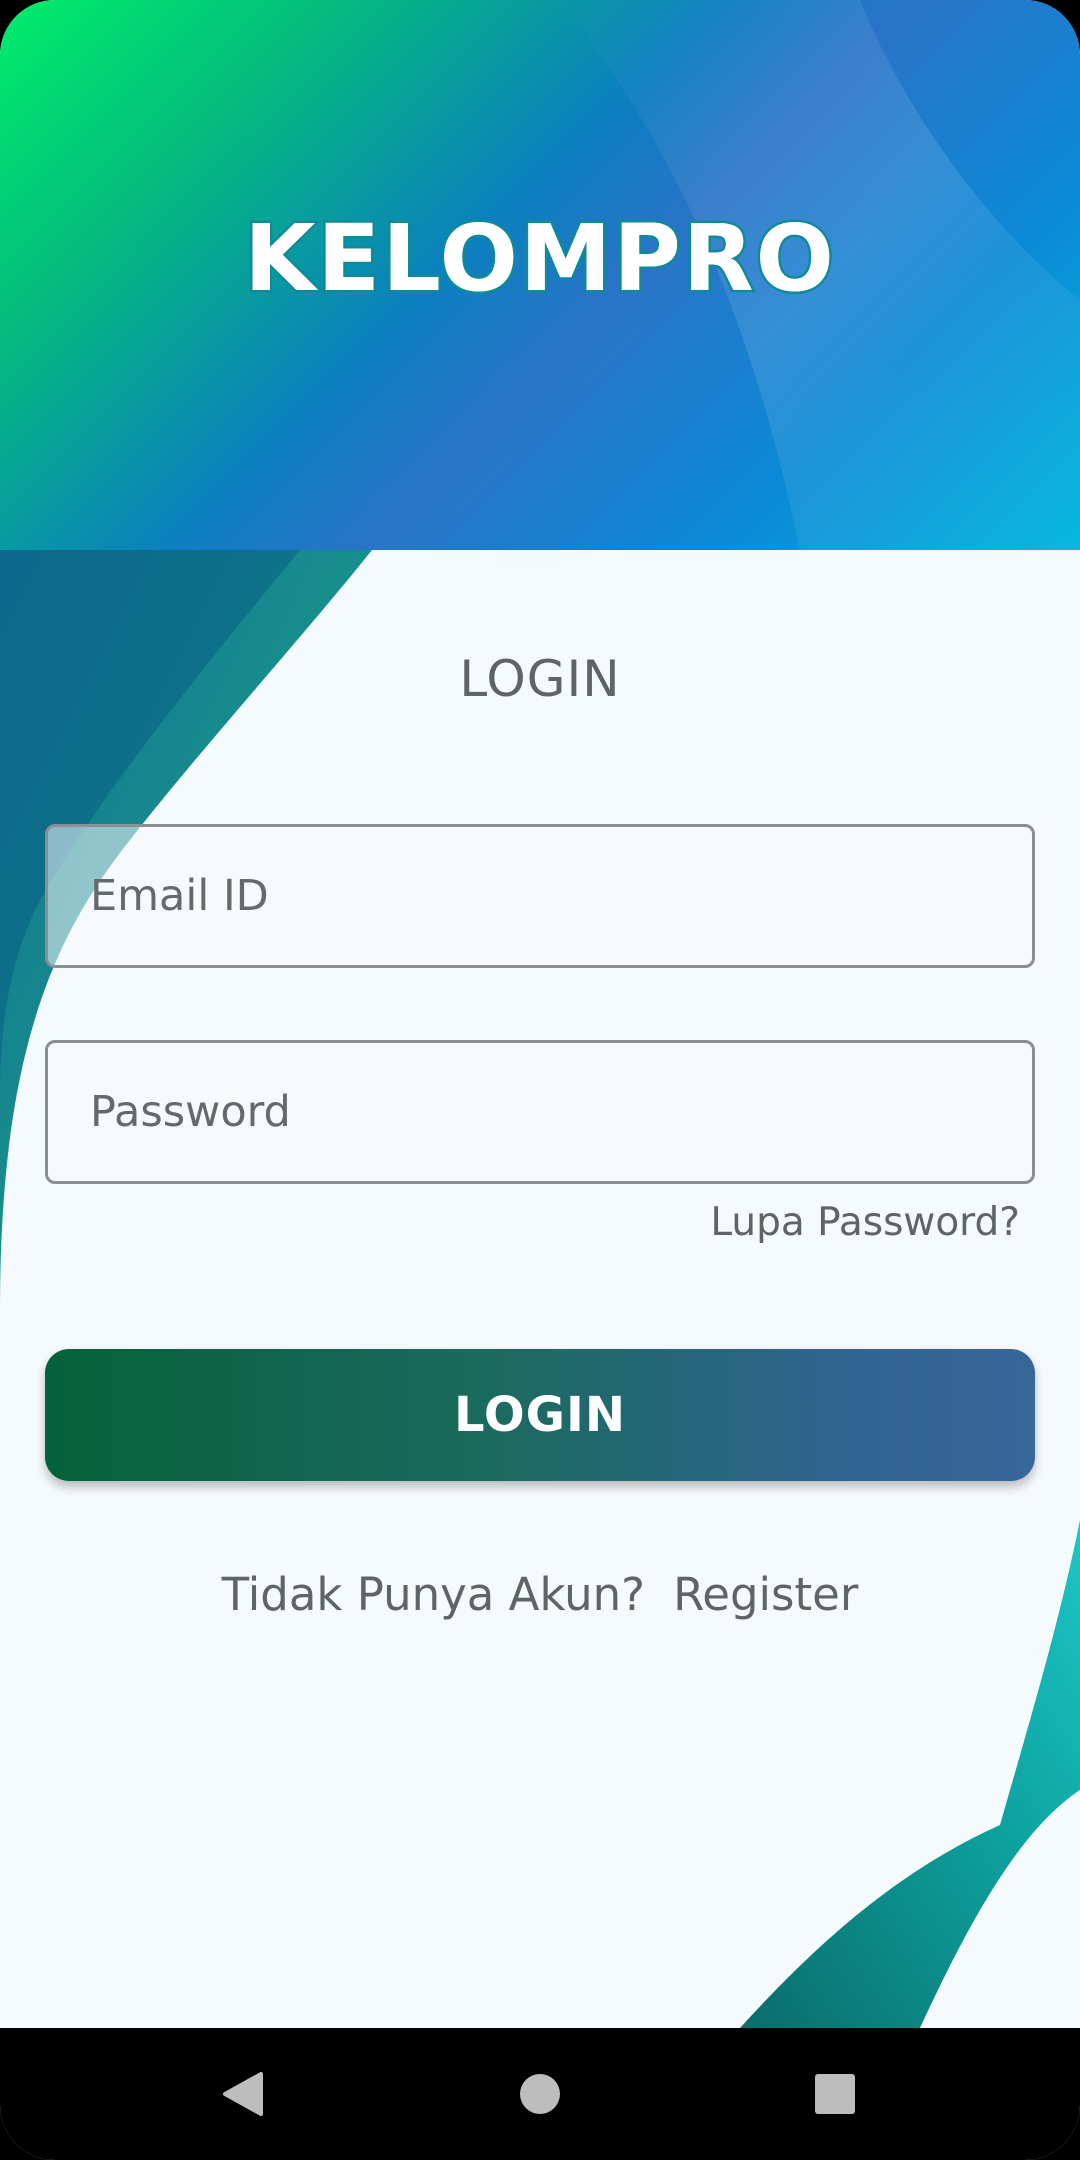 The image size is (1080, 2160). I want to click on register-link: Register, so click(765, 1594).